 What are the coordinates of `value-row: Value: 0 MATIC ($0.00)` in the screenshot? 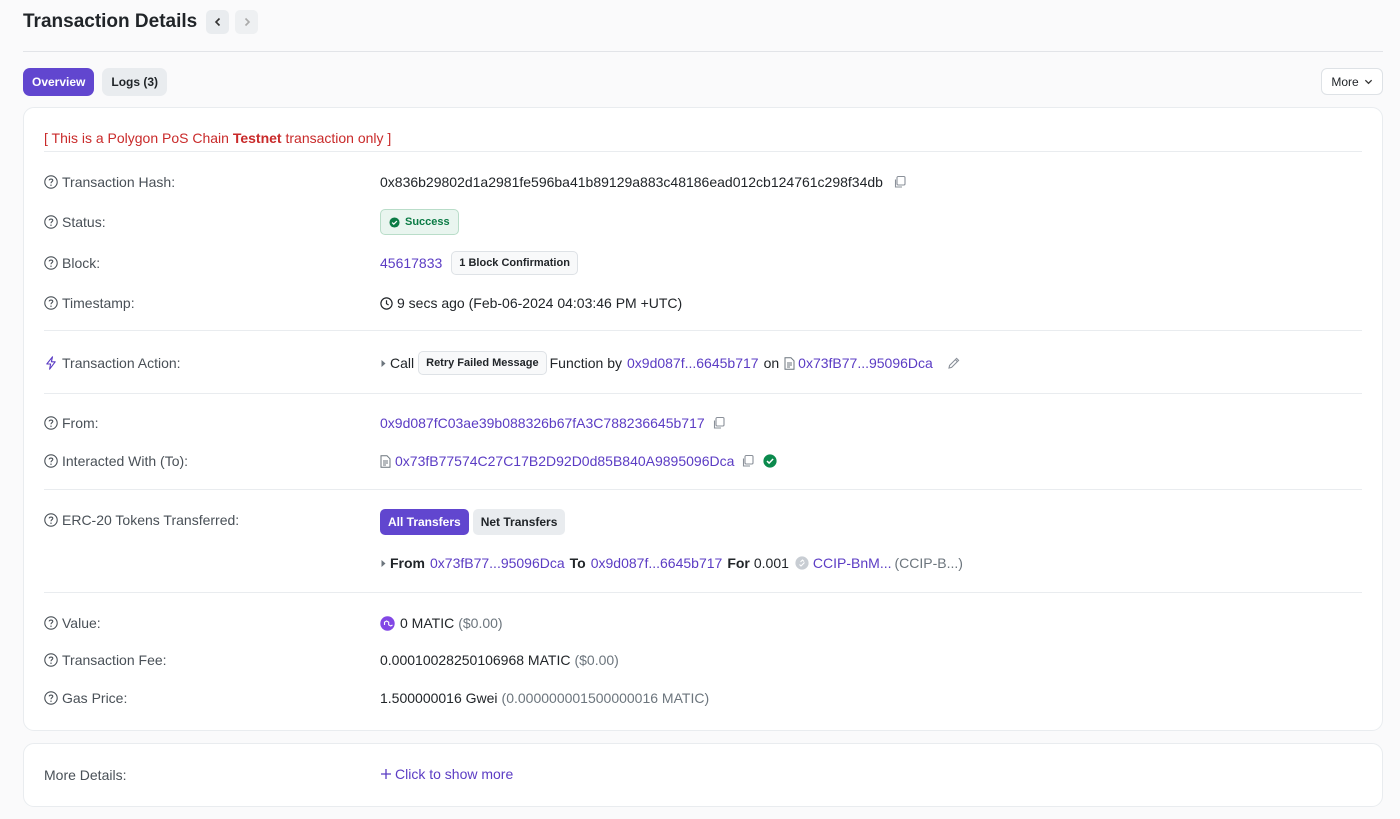 It's located at (703, 623).